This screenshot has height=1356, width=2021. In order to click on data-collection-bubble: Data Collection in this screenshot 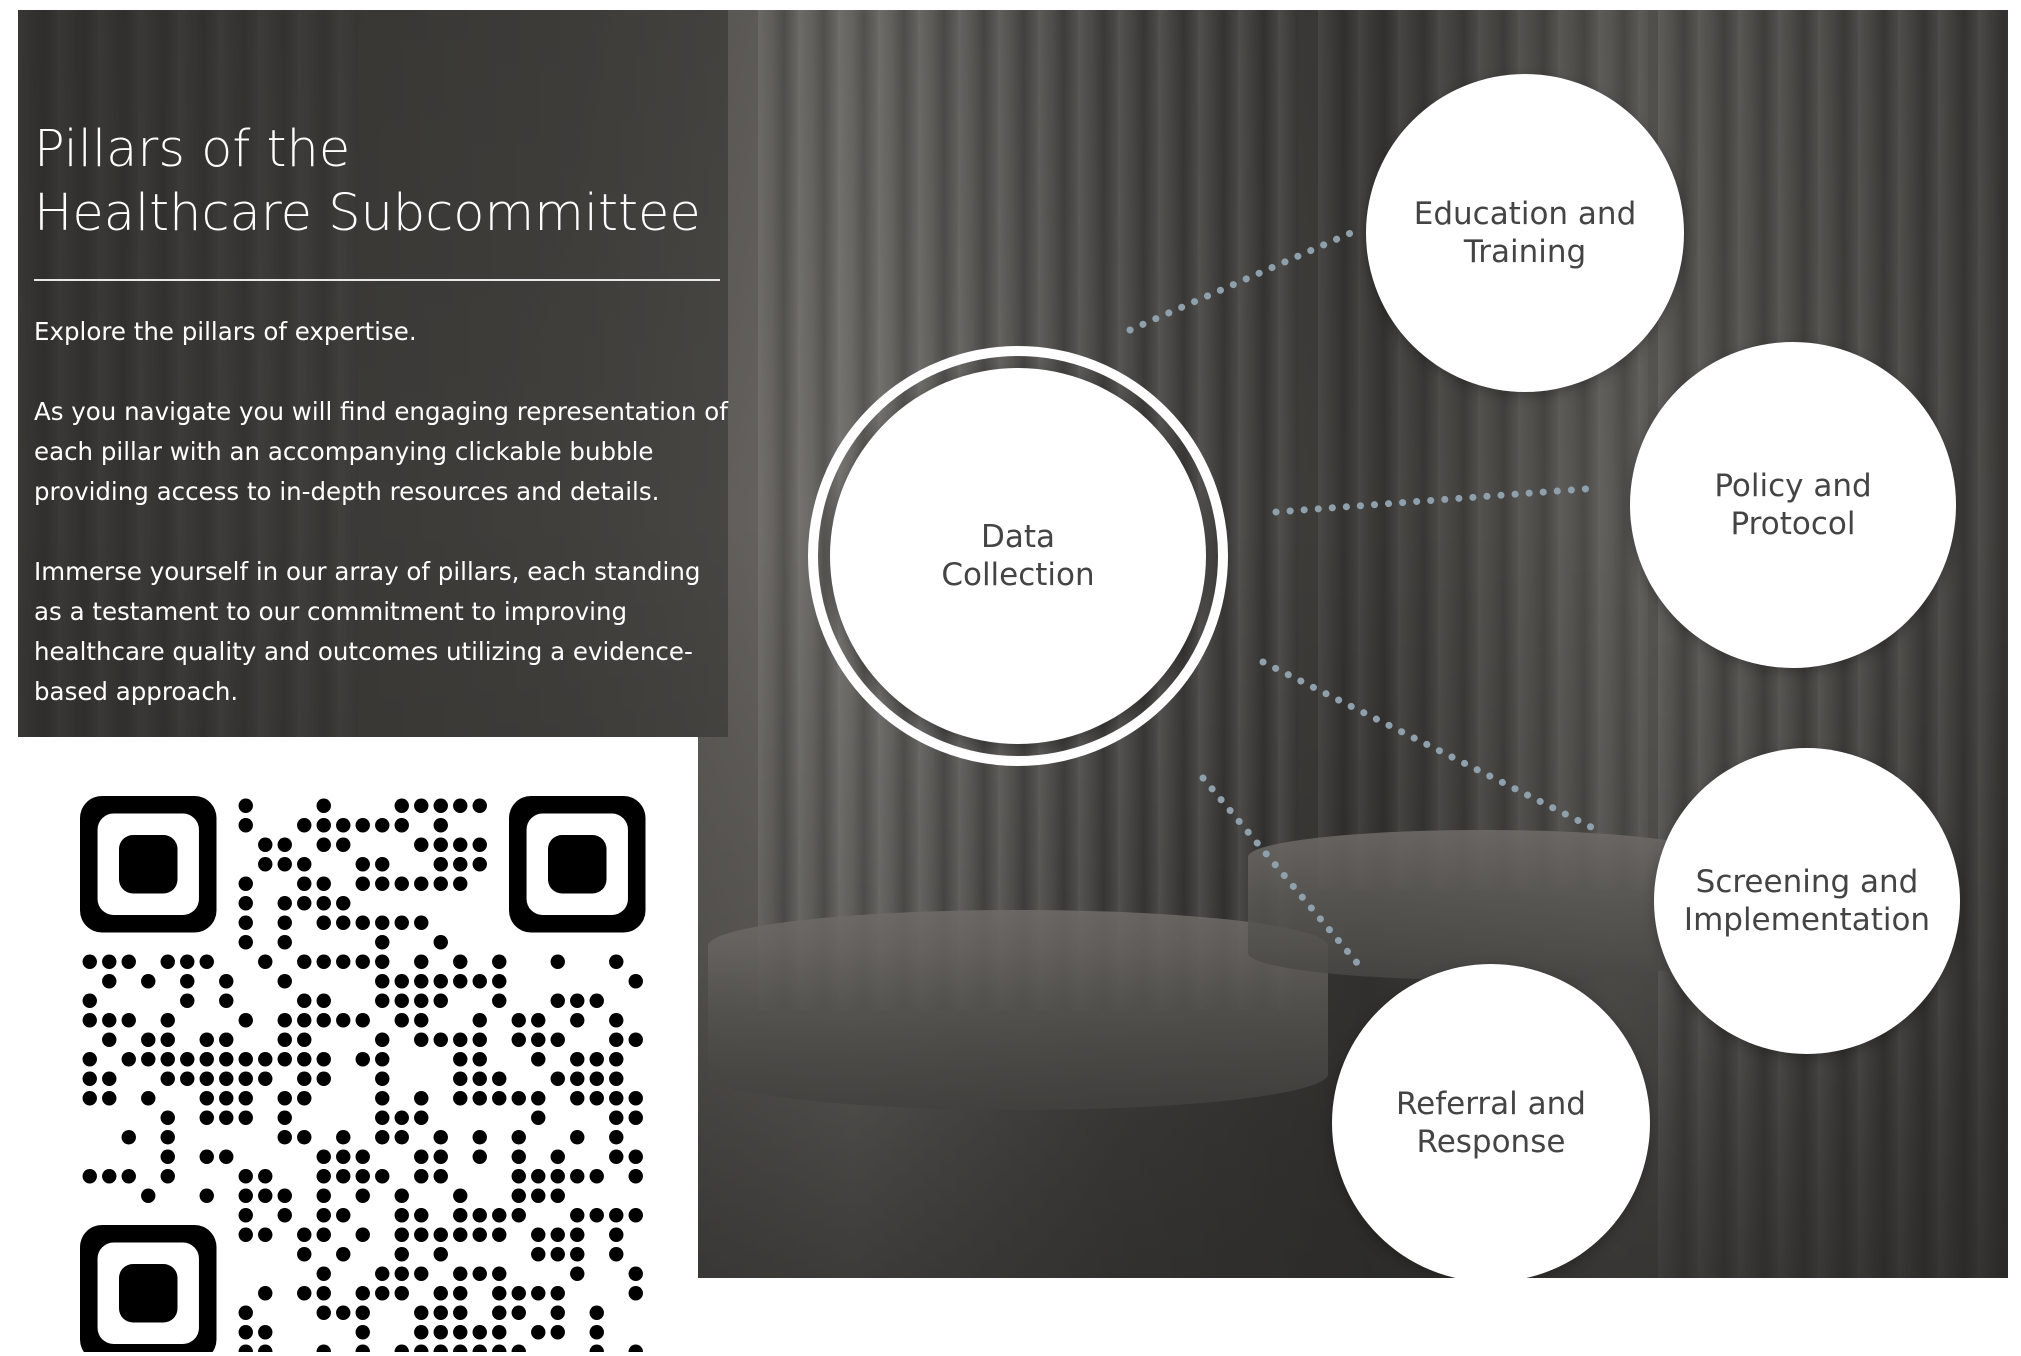, I will do `click(1018, 556)`.